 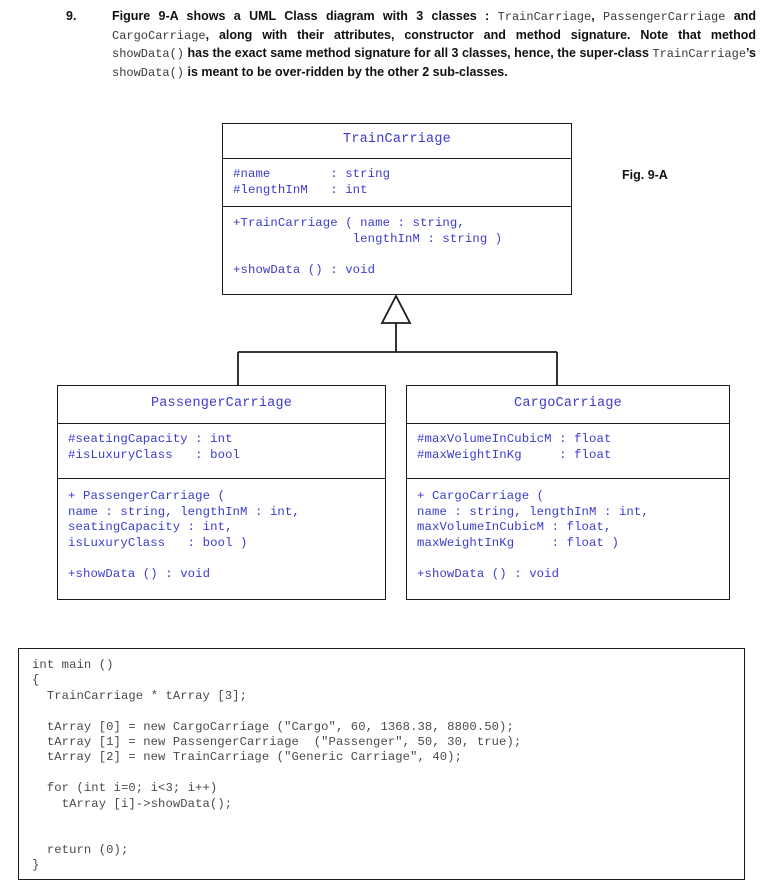 I want to click on class-name-traincarriage: TrainCarriage, so click(x=397, y=139).